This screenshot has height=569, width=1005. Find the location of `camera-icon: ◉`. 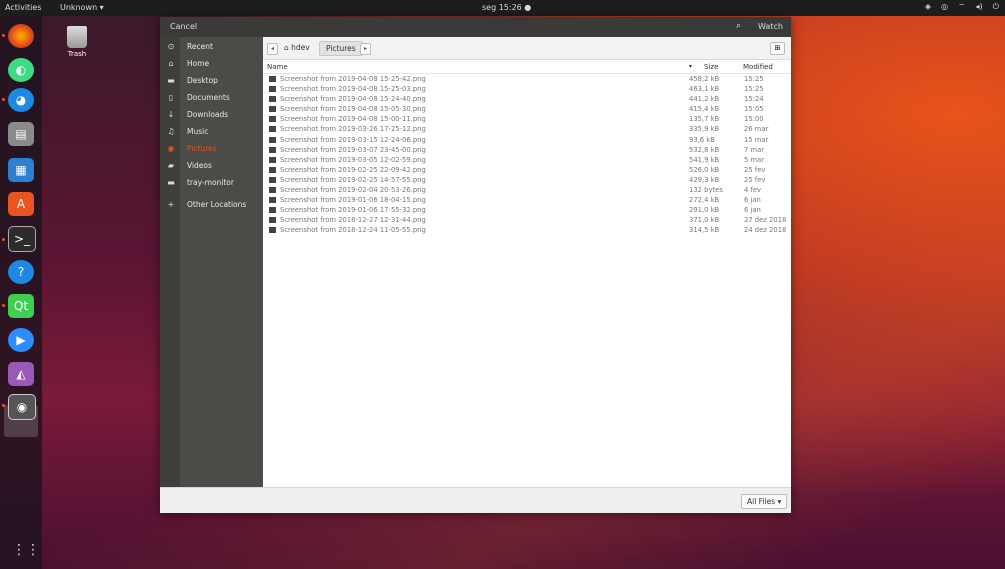

camera-icon: ◉ is located at coordinates (171, 148).